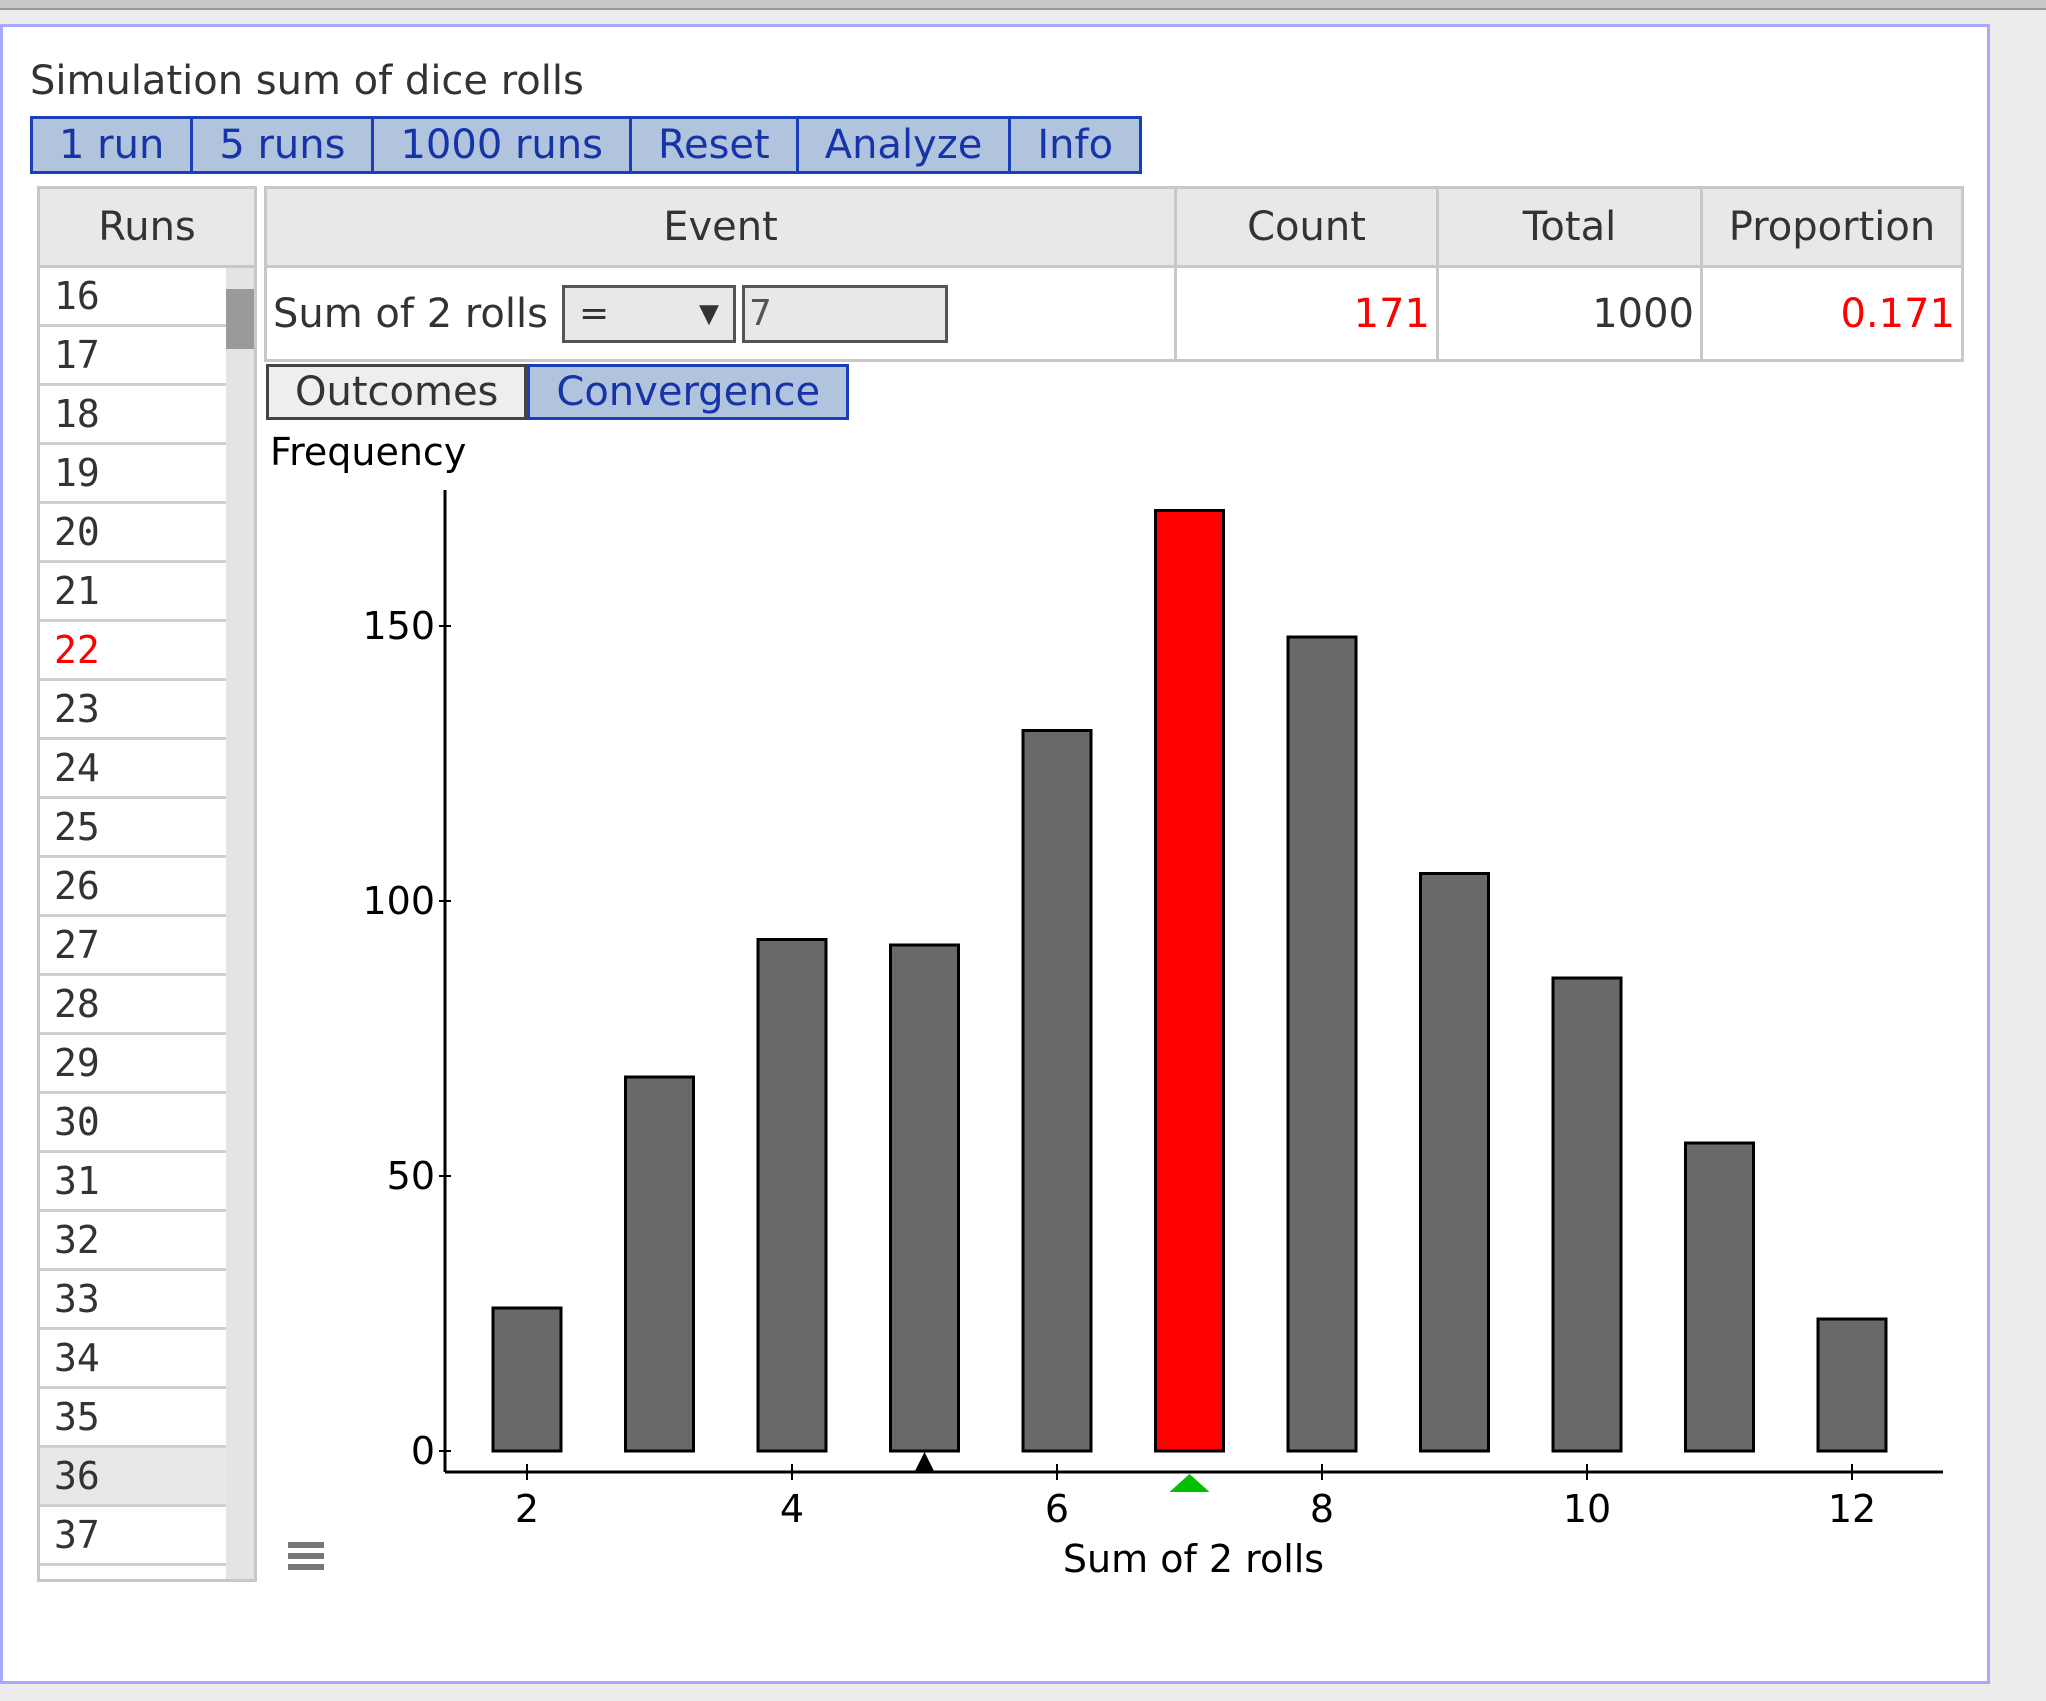 The width and height of the screenshot is (2046, 1701). I want to click on y-tick-label: 100, so click(398, 901).